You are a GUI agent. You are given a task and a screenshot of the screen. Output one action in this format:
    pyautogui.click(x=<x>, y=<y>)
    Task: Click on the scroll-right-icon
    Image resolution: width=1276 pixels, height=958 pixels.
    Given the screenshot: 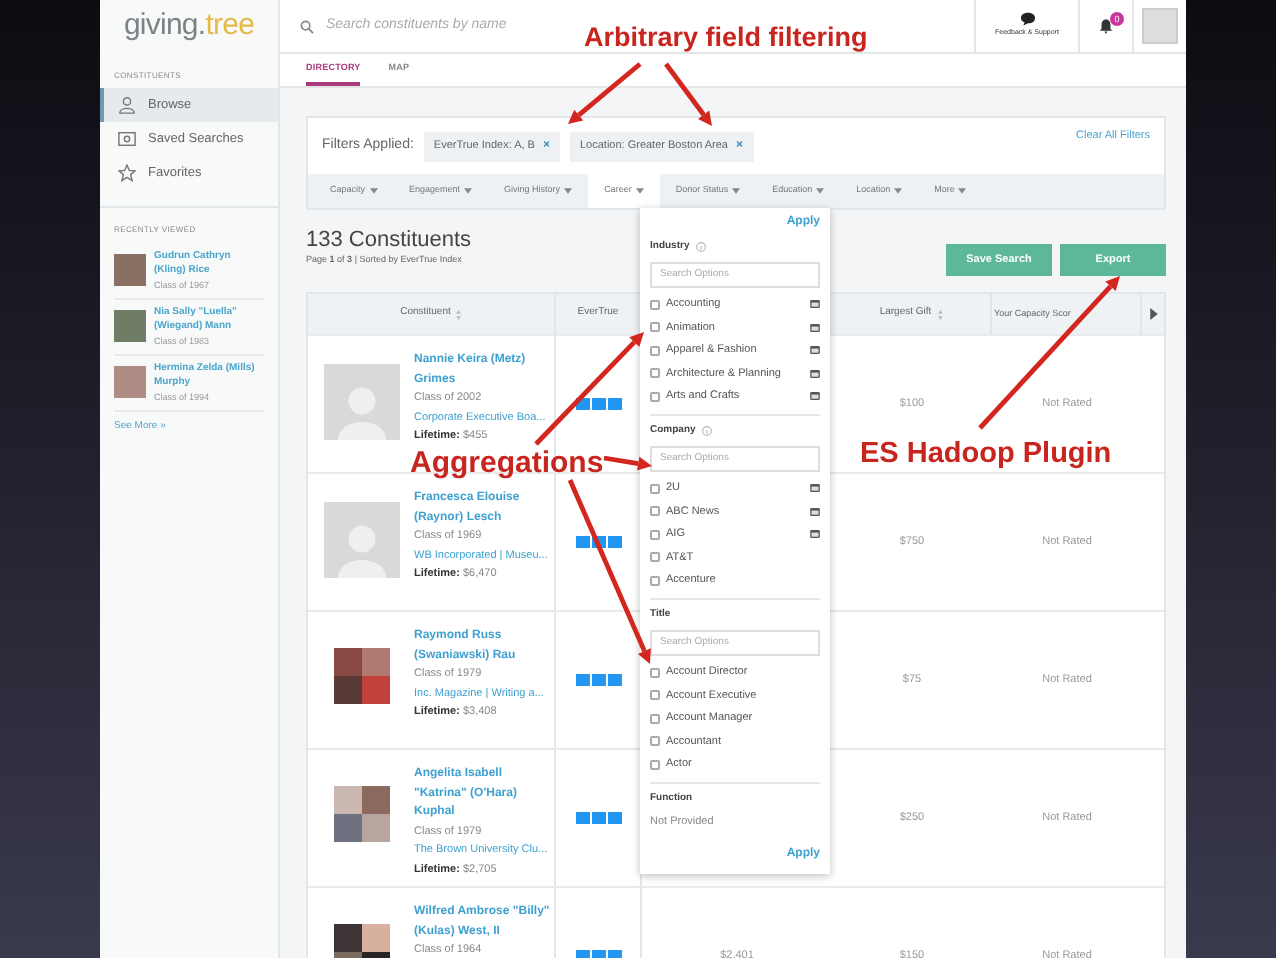 What is the action you would take?
    pyautogui.click(x=1154, y=314)
    